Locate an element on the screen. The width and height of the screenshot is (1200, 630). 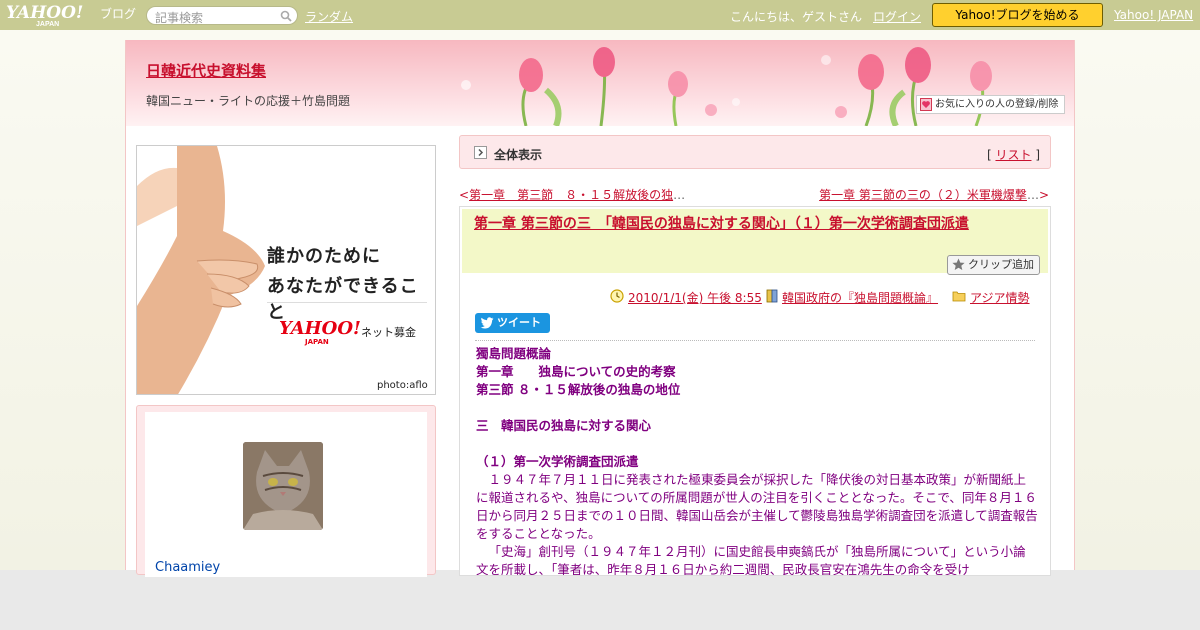
all-view-label: 全体表示 is located at coordinates (518, 154).